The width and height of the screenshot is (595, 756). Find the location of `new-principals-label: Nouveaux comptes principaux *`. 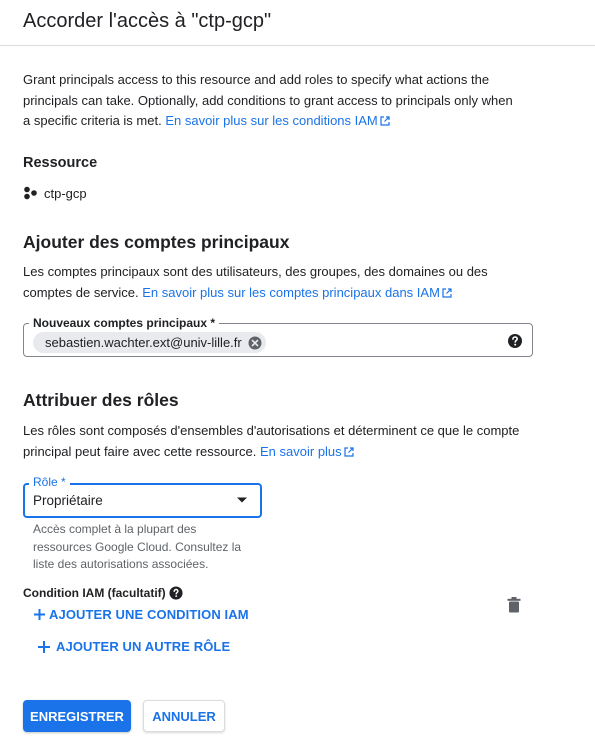

new-principals-label: Nouveaux comptes principaux * is located at coordinates (124, 323).